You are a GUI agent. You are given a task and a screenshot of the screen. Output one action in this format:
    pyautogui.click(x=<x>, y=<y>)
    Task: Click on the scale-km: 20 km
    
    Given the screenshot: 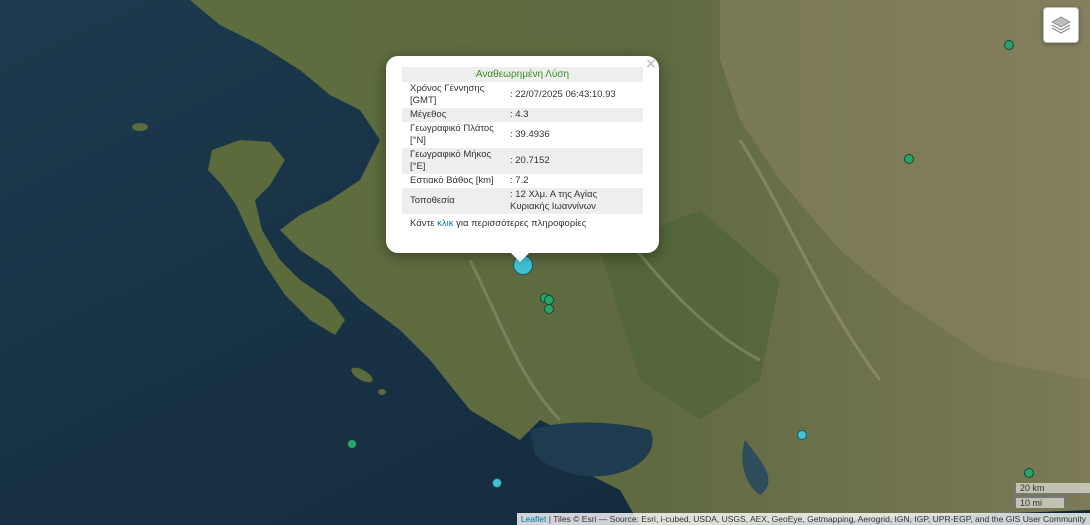 What is the action you would take?
    pyautogui.click(x=1052, y=489)
    